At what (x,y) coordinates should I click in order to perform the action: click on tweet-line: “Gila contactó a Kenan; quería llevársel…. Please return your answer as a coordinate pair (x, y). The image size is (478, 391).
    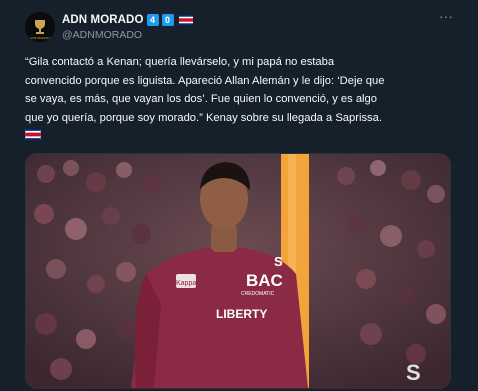
    Looking at the image, I should click on (180, 62).